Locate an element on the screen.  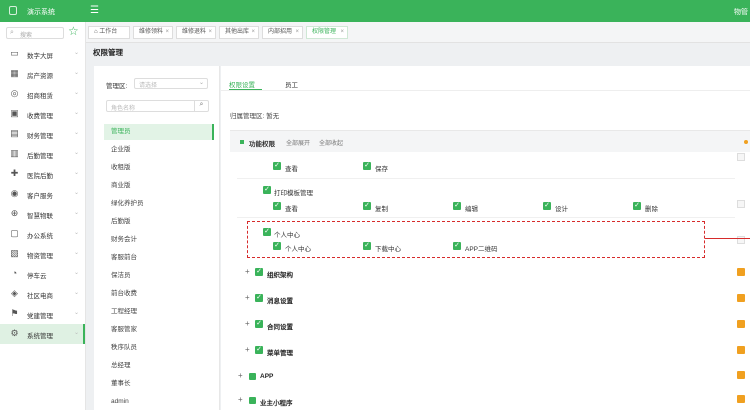
handshake-icon: ◎ is located at coordinates (14, 93).